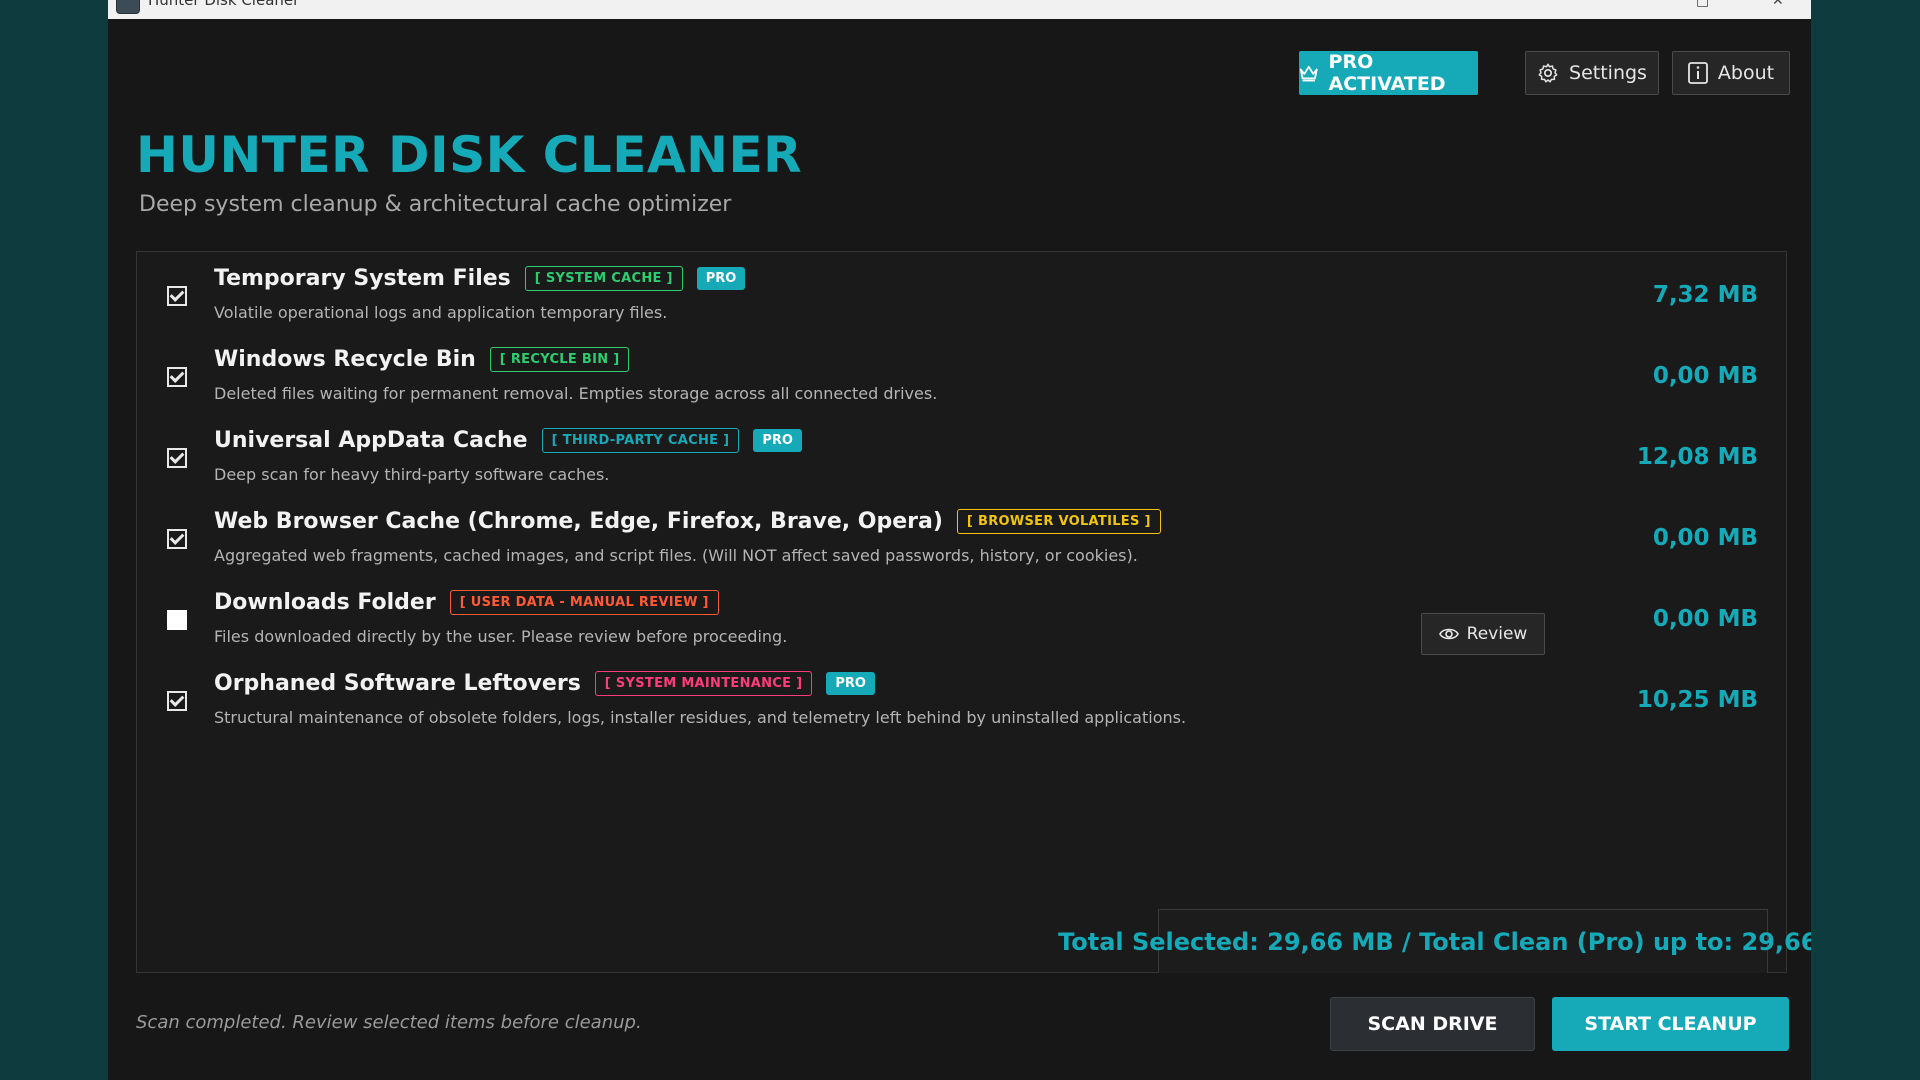 The height and width of the screenshot is (1080, 1920). I want to click on category-tag: [ SYSTEM MAINTENANCE ], so click(703, 683).